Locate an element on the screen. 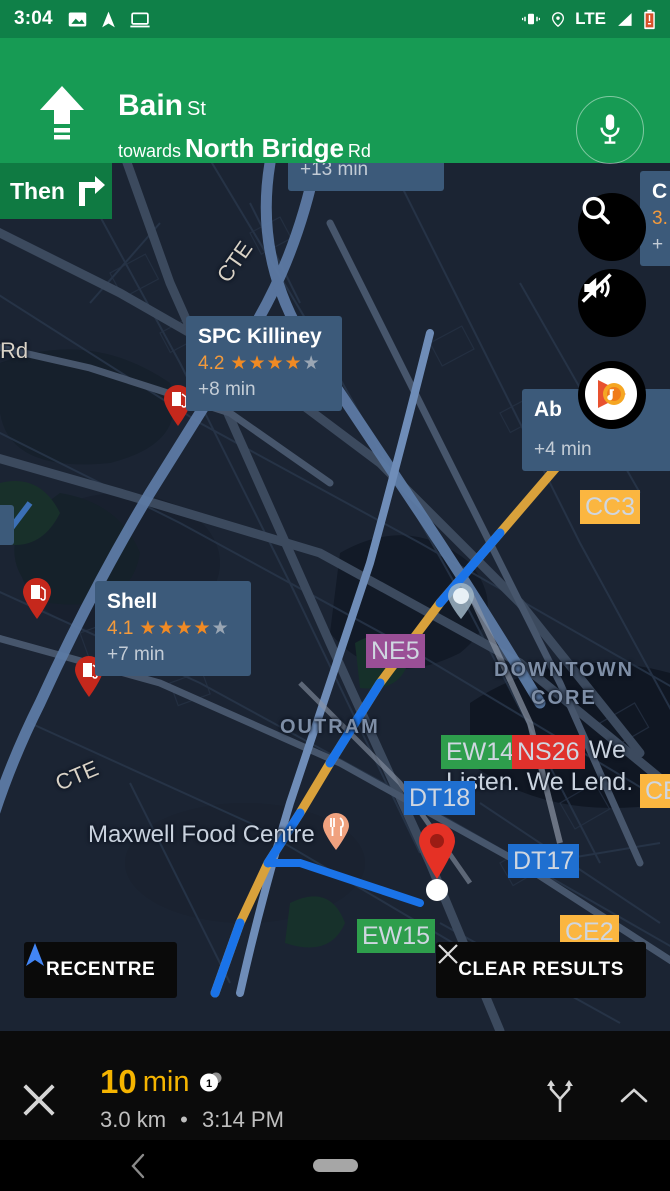 Image resolution: width=670 pixels, height=1191 pixels. trip-arrival-time: 3:14 PM is located at coordinates (242, 1119).